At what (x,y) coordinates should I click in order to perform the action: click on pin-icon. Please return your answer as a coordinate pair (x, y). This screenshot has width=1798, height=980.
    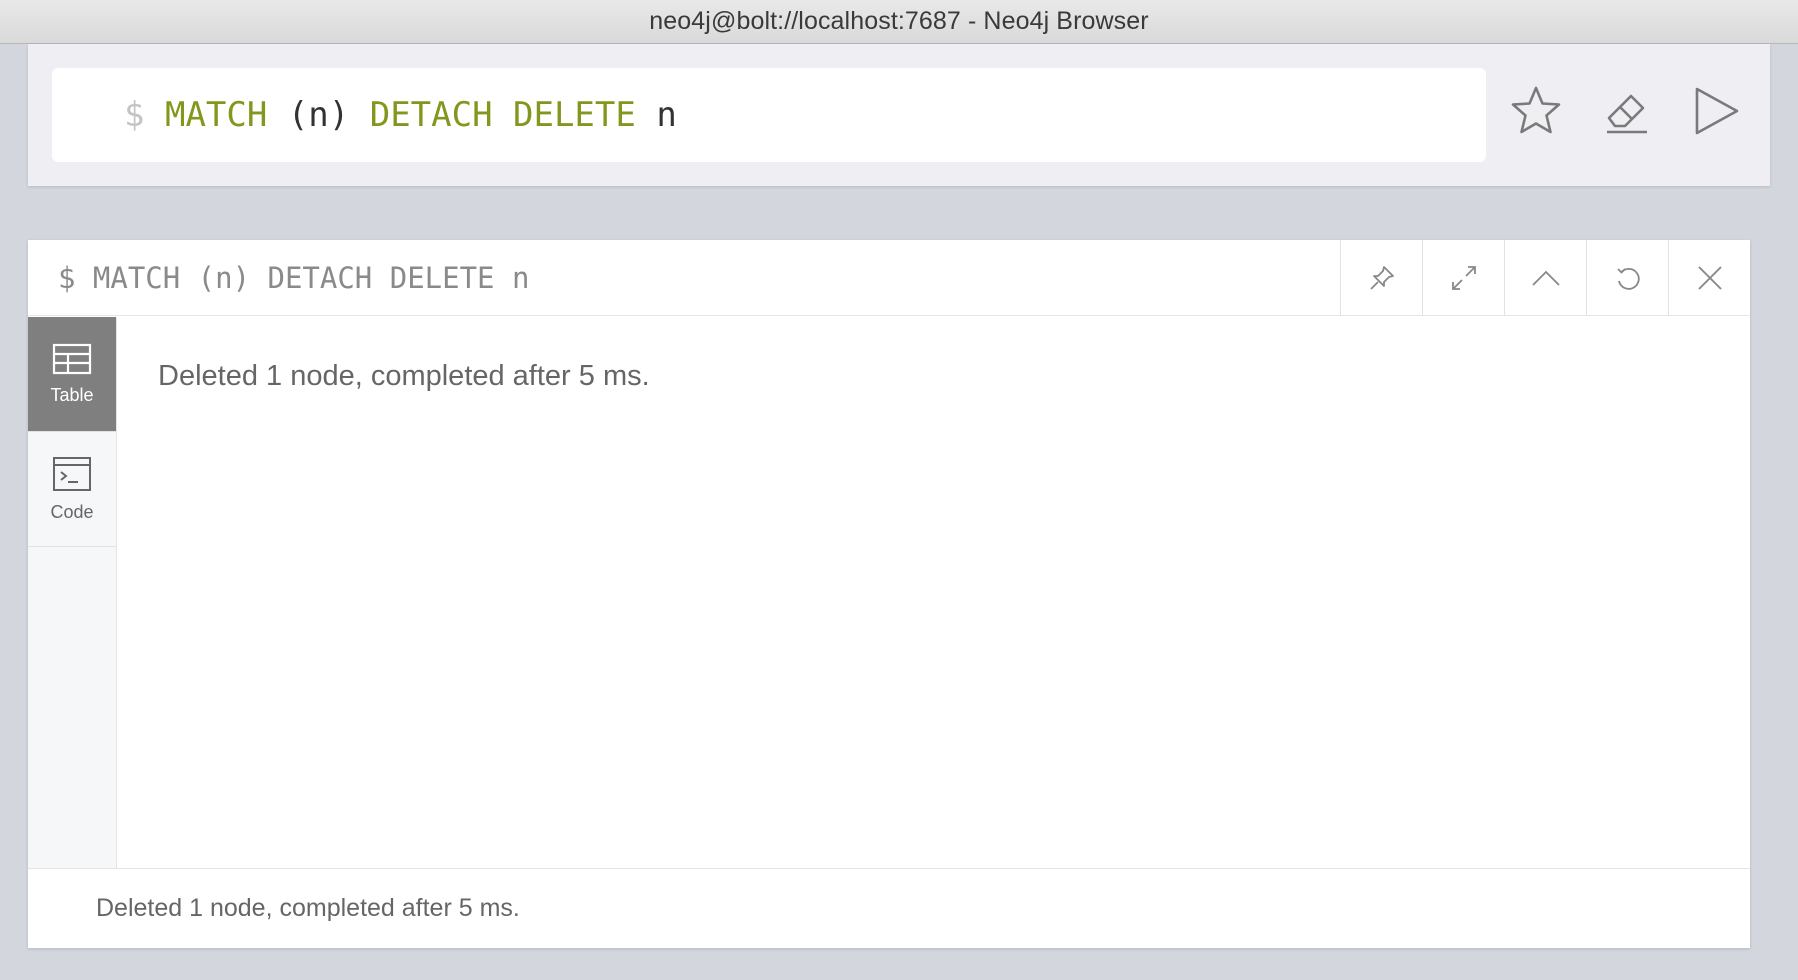
    Looking at the image, I should click on (1381, 278).